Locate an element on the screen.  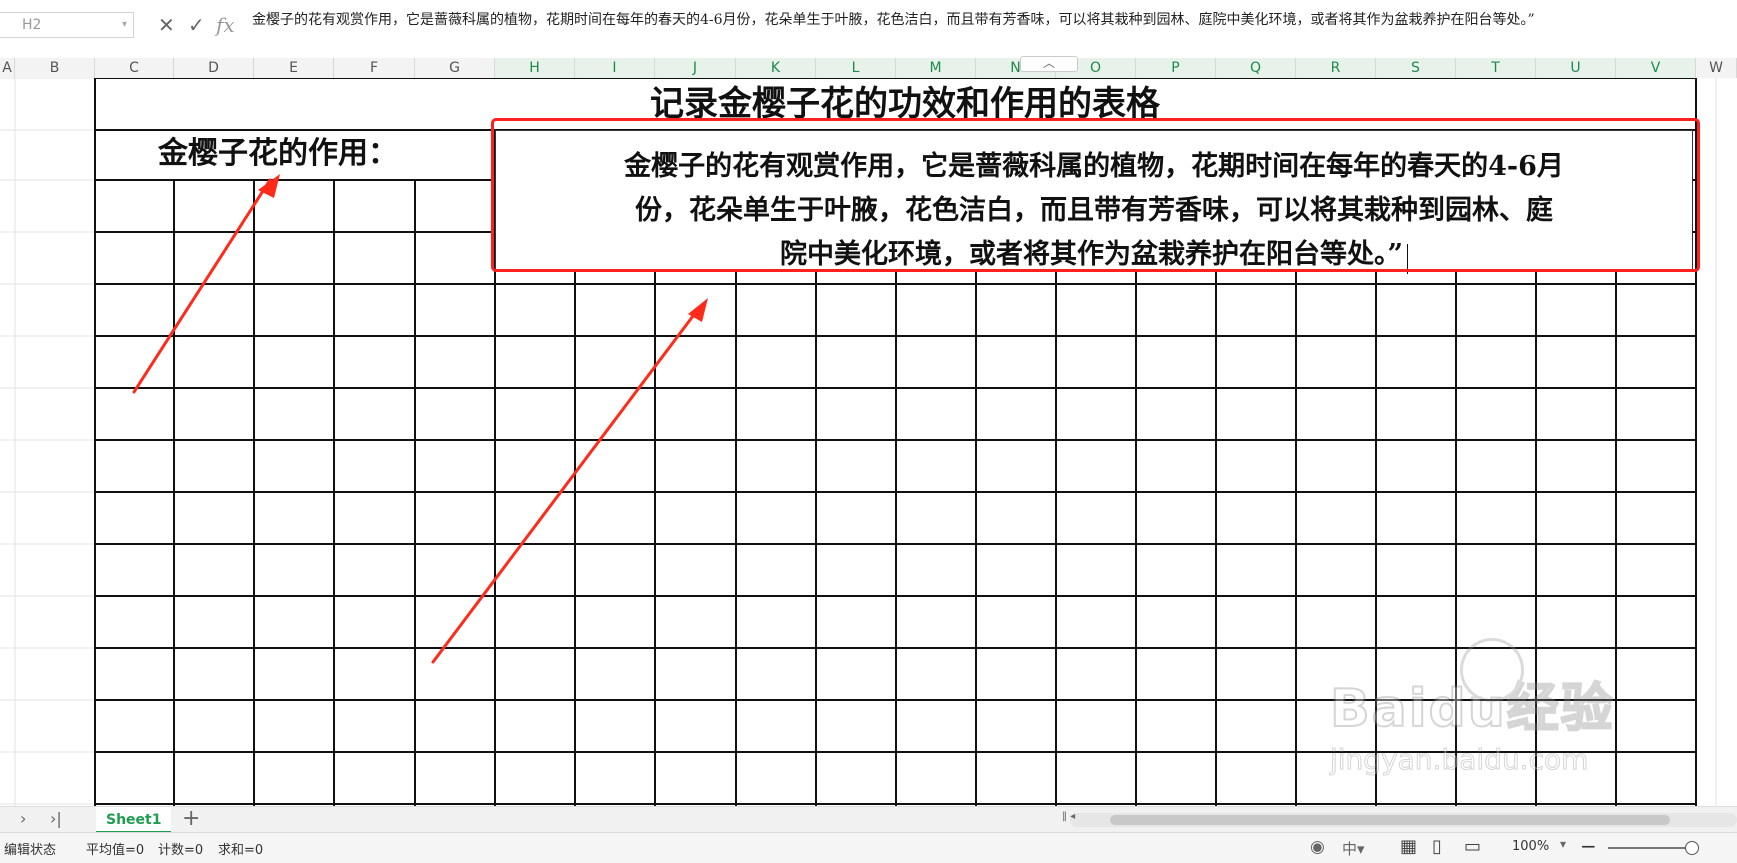
count-status: 计数=0 is located at coordinates (181, 850).